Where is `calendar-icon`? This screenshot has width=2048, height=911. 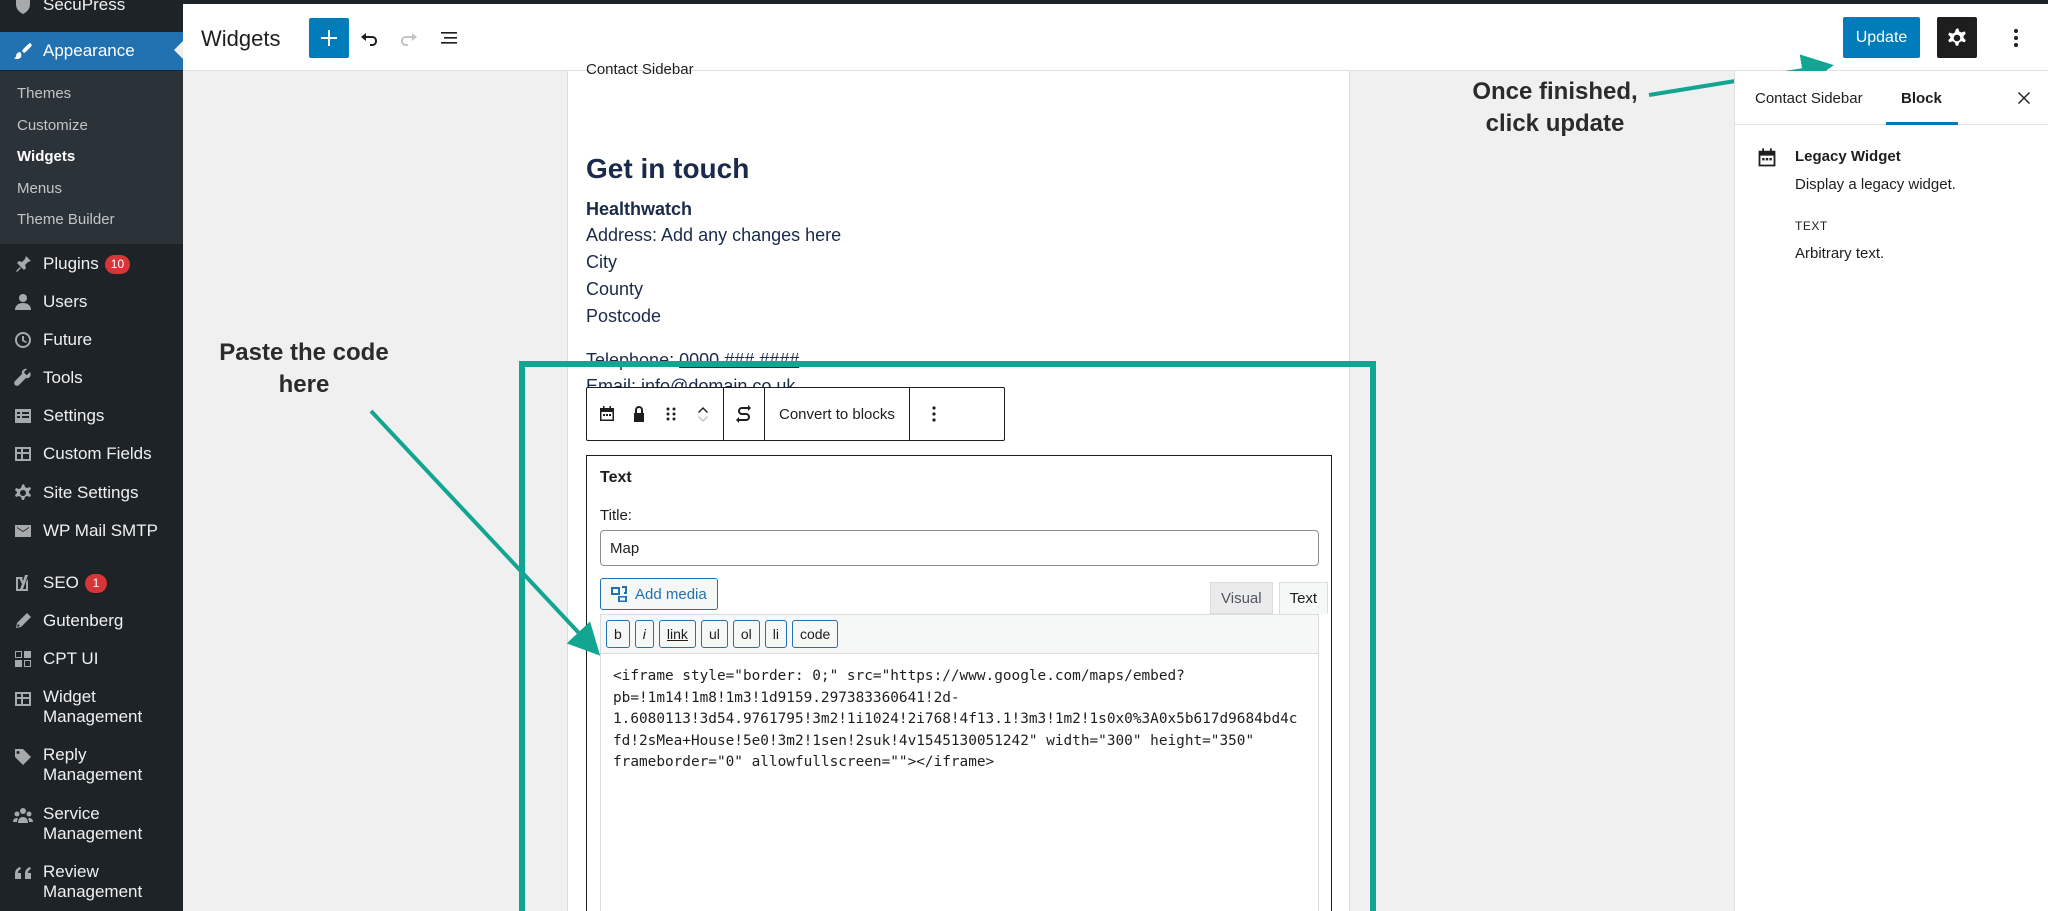 calendar-icon is located at coordinates (1767, 157).